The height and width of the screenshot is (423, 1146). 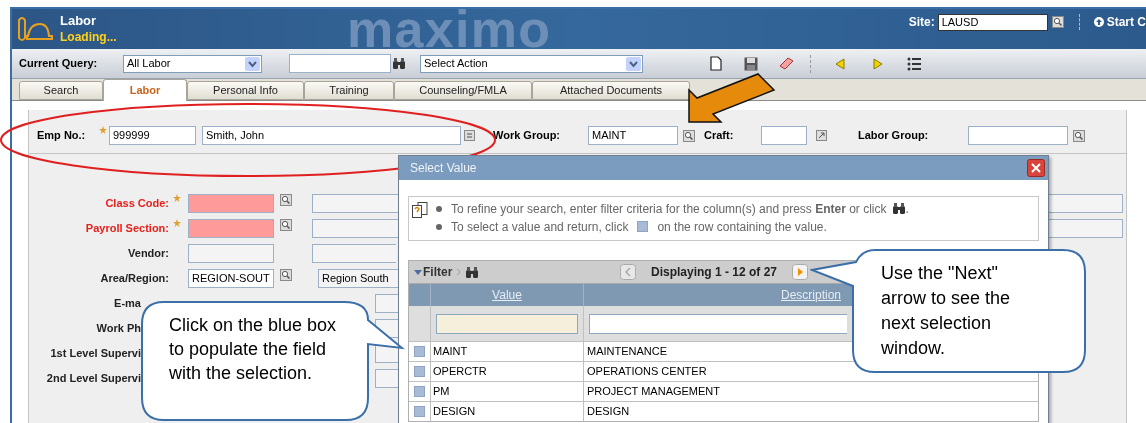 I want to click on tip-text: To select a value and return, click, so click(x=540, y=227).